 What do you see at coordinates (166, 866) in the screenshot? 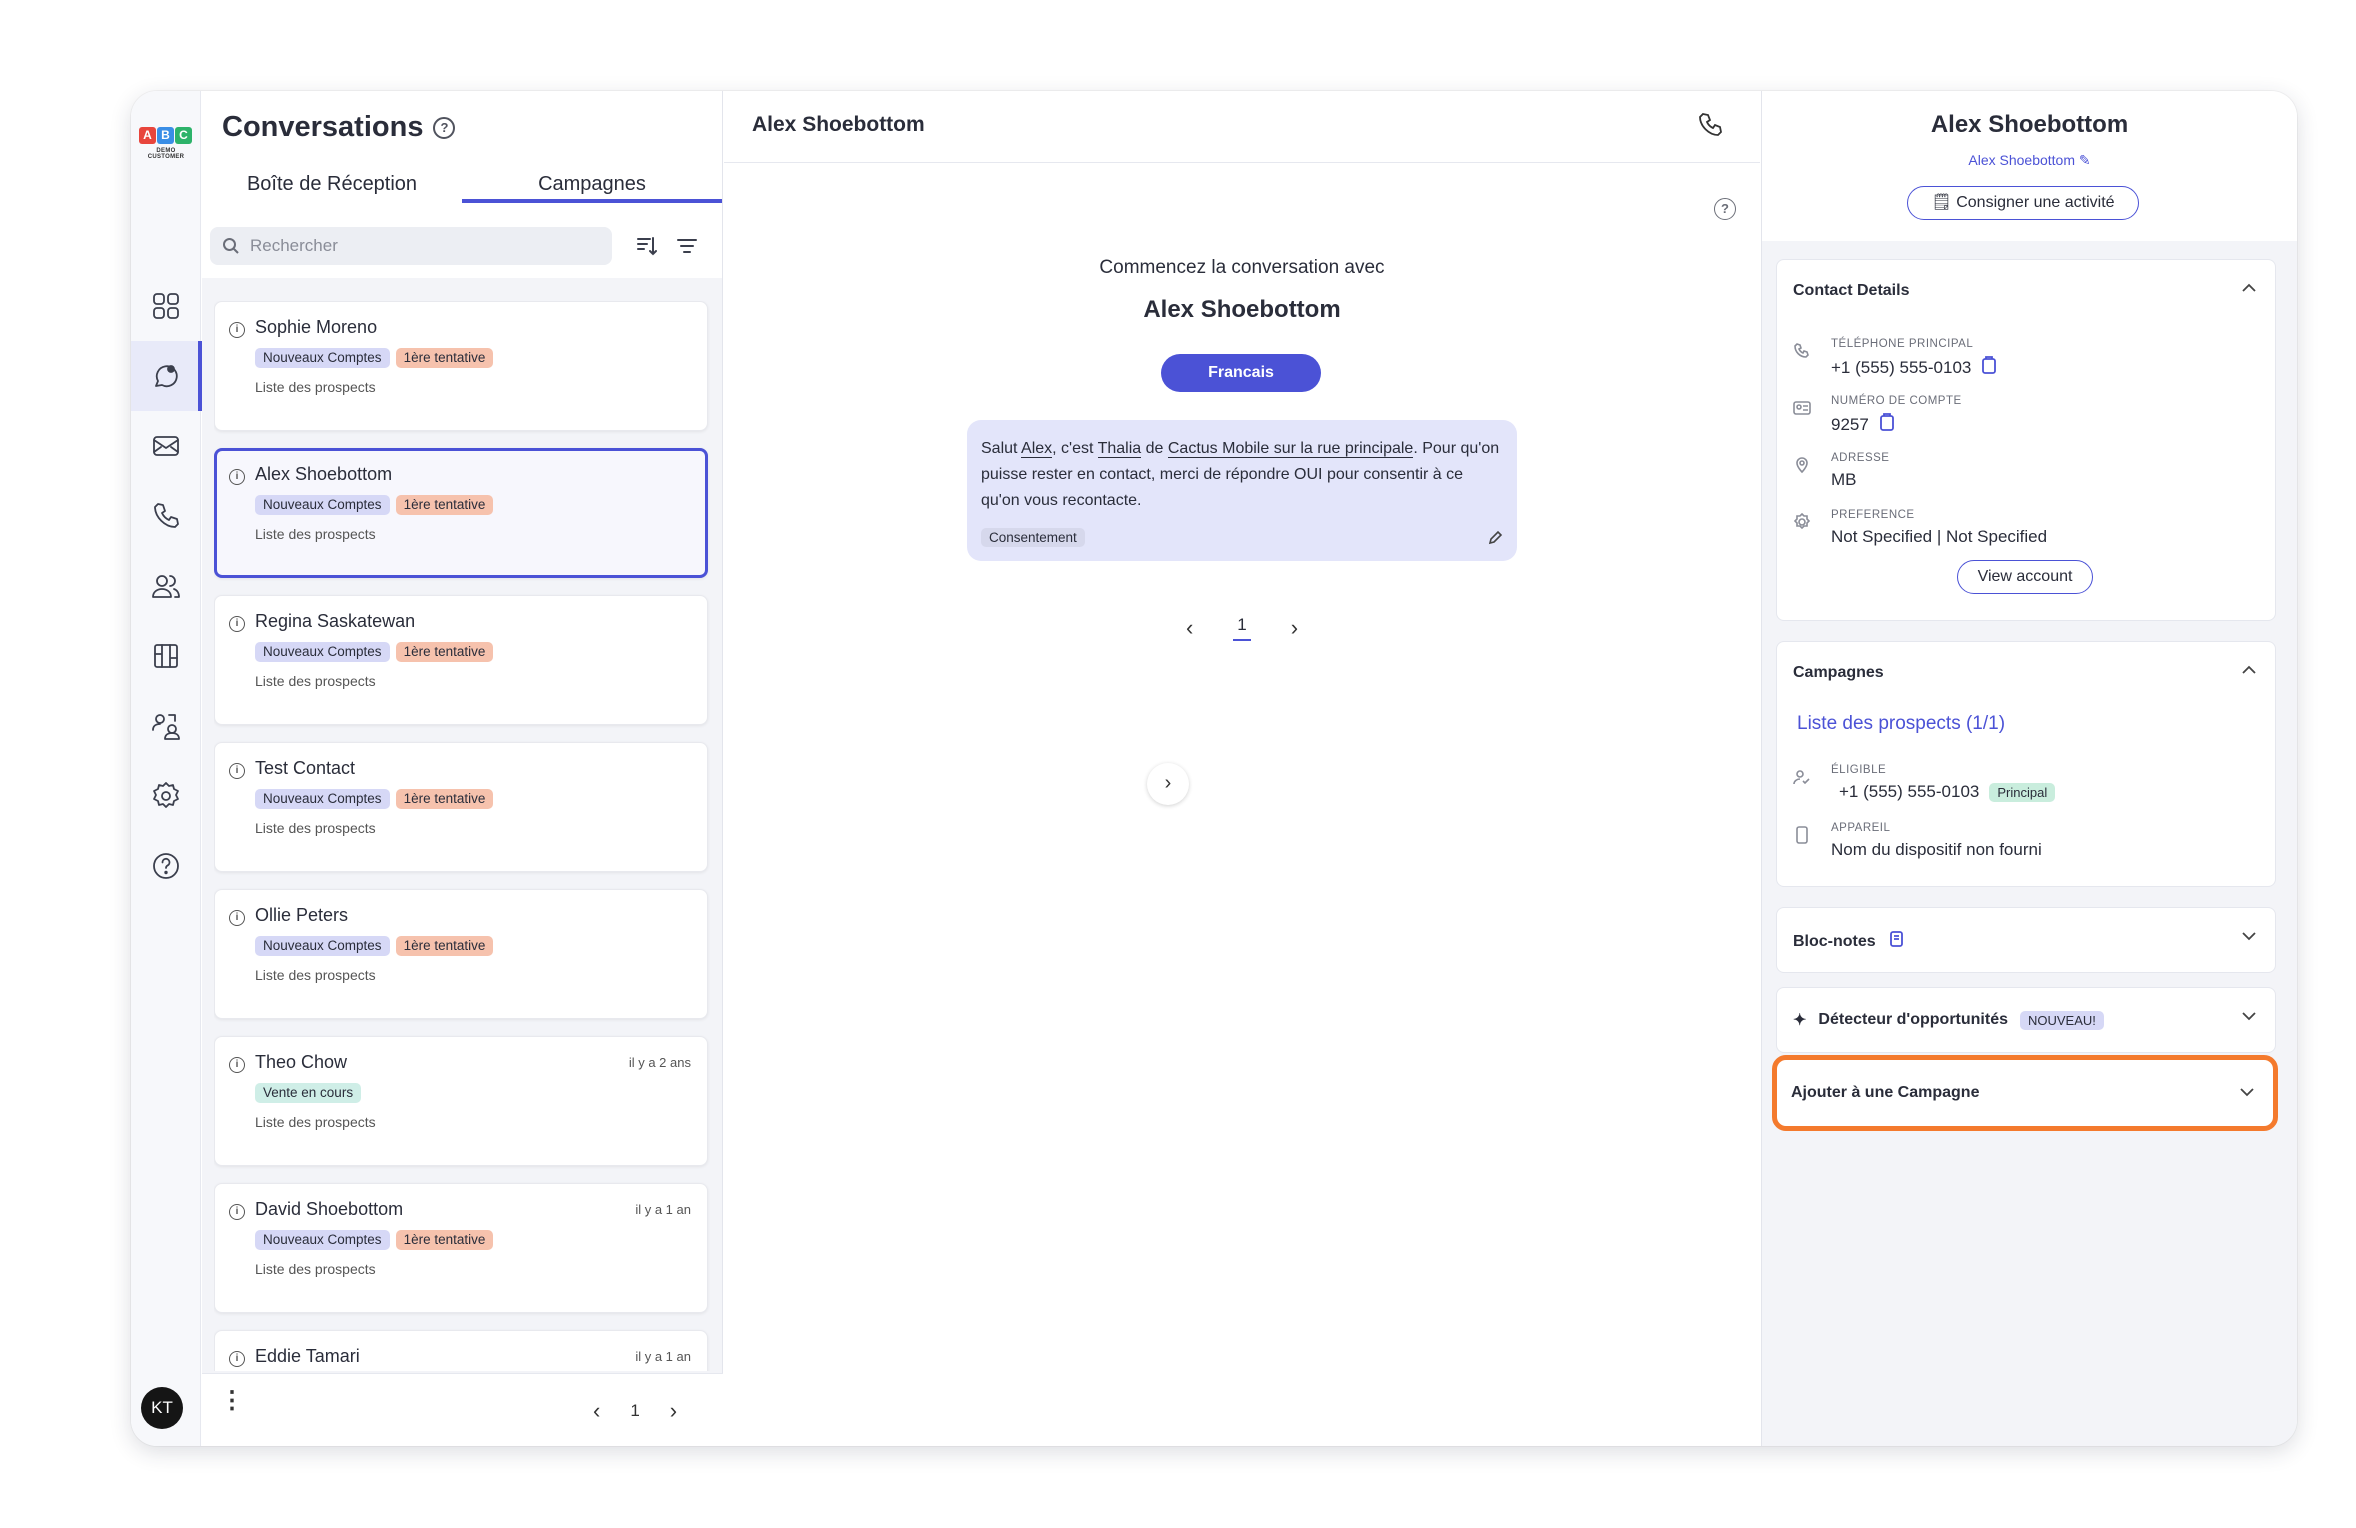
I see `nav-help` at bounding box center [166, 866].